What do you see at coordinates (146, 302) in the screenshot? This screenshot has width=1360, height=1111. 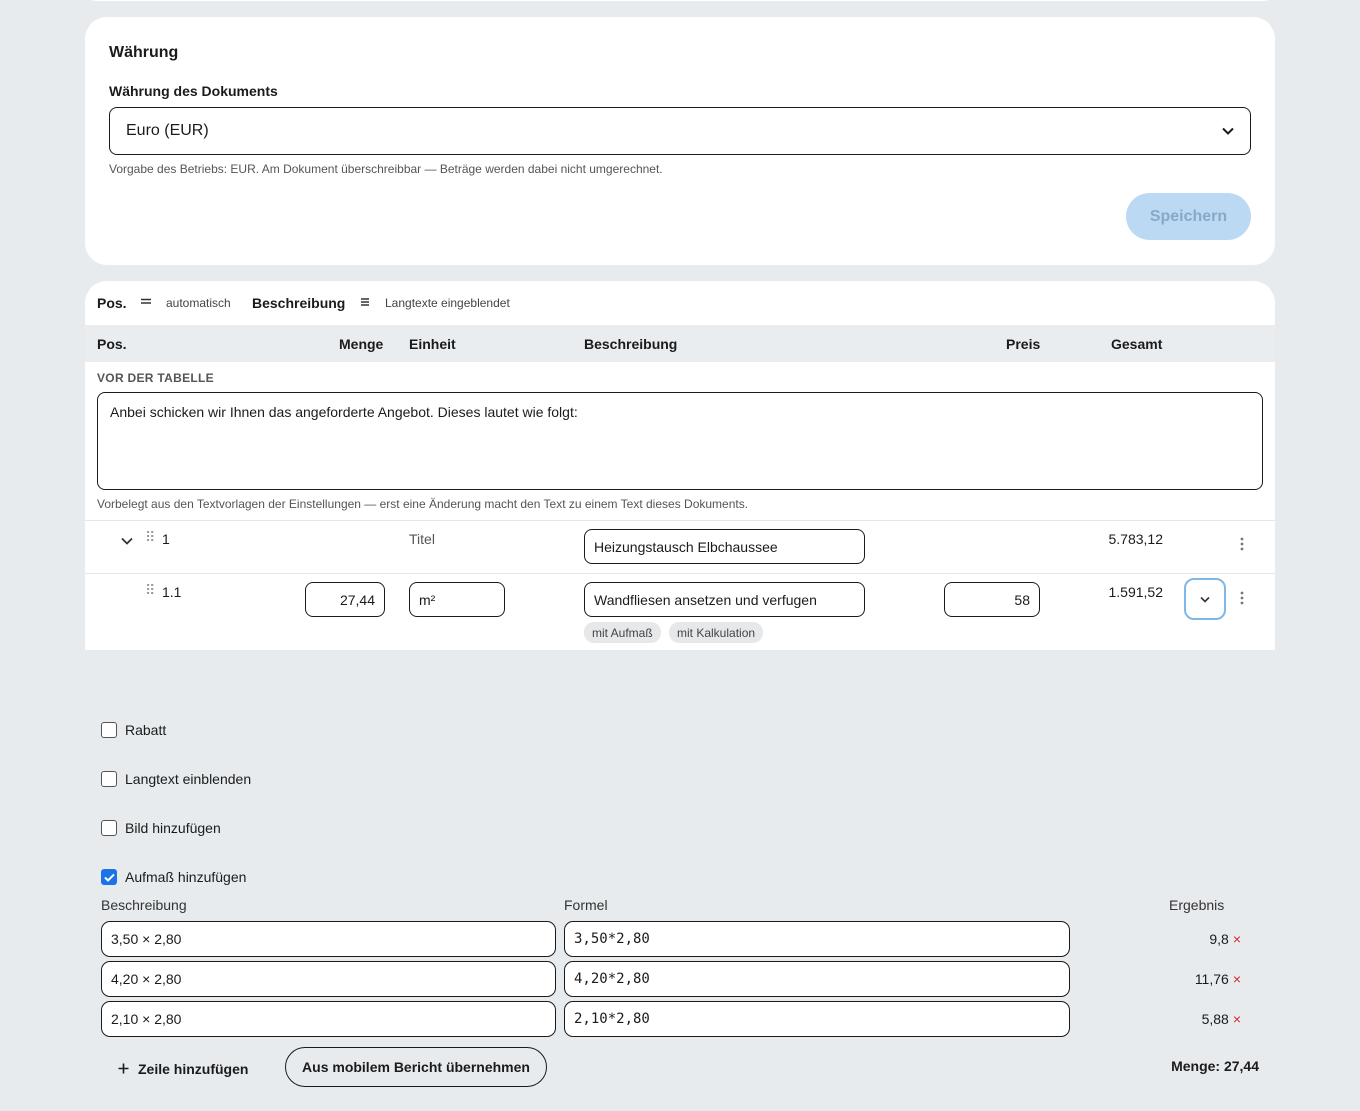 I see `numbering-icon` at bounding box center [146, 302].